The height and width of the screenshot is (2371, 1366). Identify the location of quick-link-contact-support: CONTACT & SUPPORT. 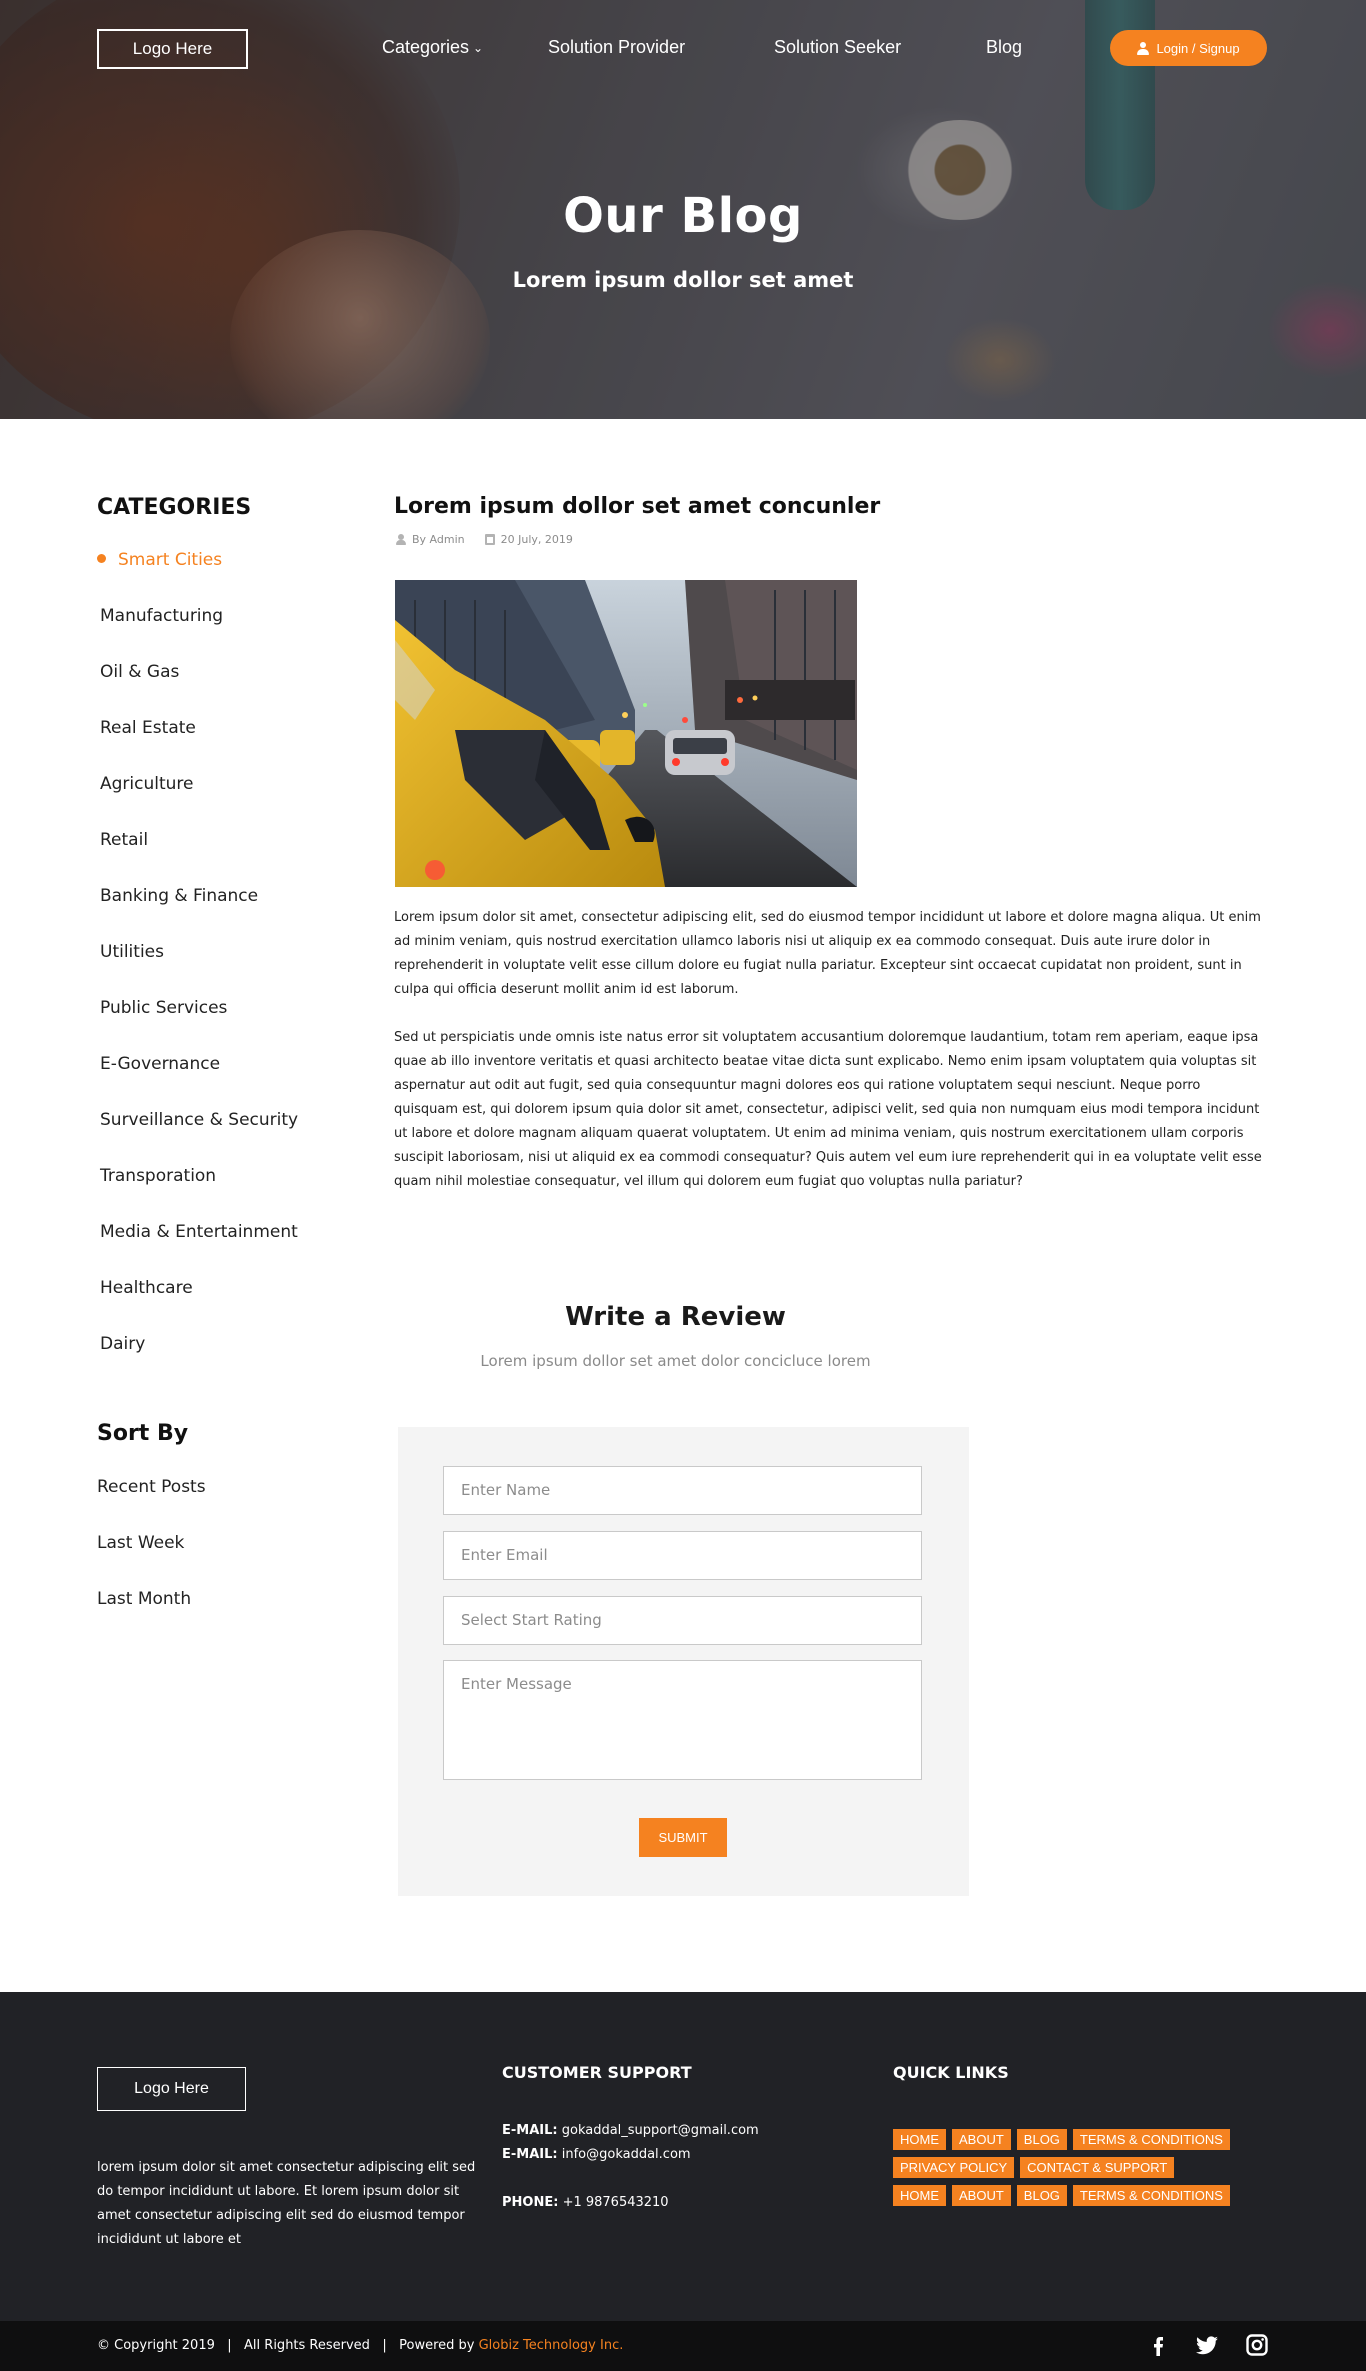
(1097, 2167).